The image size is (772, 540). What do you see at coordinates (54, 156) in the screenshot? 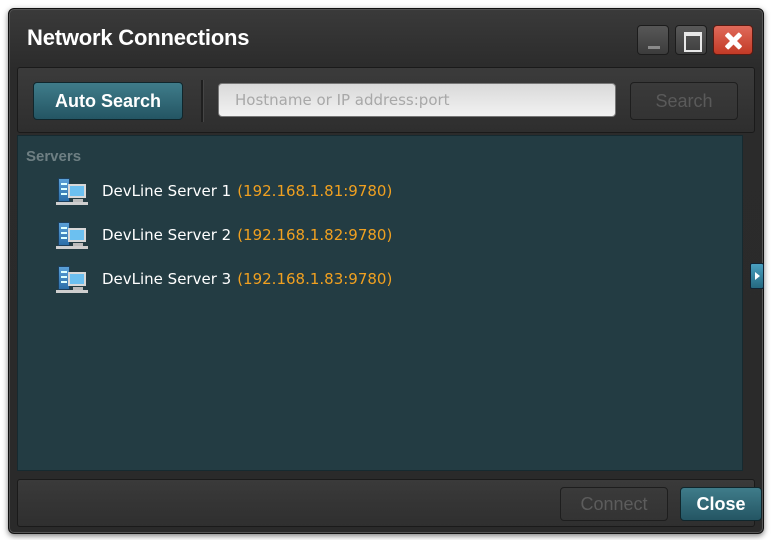
I see `servers-group-header: Servers` at bounding box center [54, 156].